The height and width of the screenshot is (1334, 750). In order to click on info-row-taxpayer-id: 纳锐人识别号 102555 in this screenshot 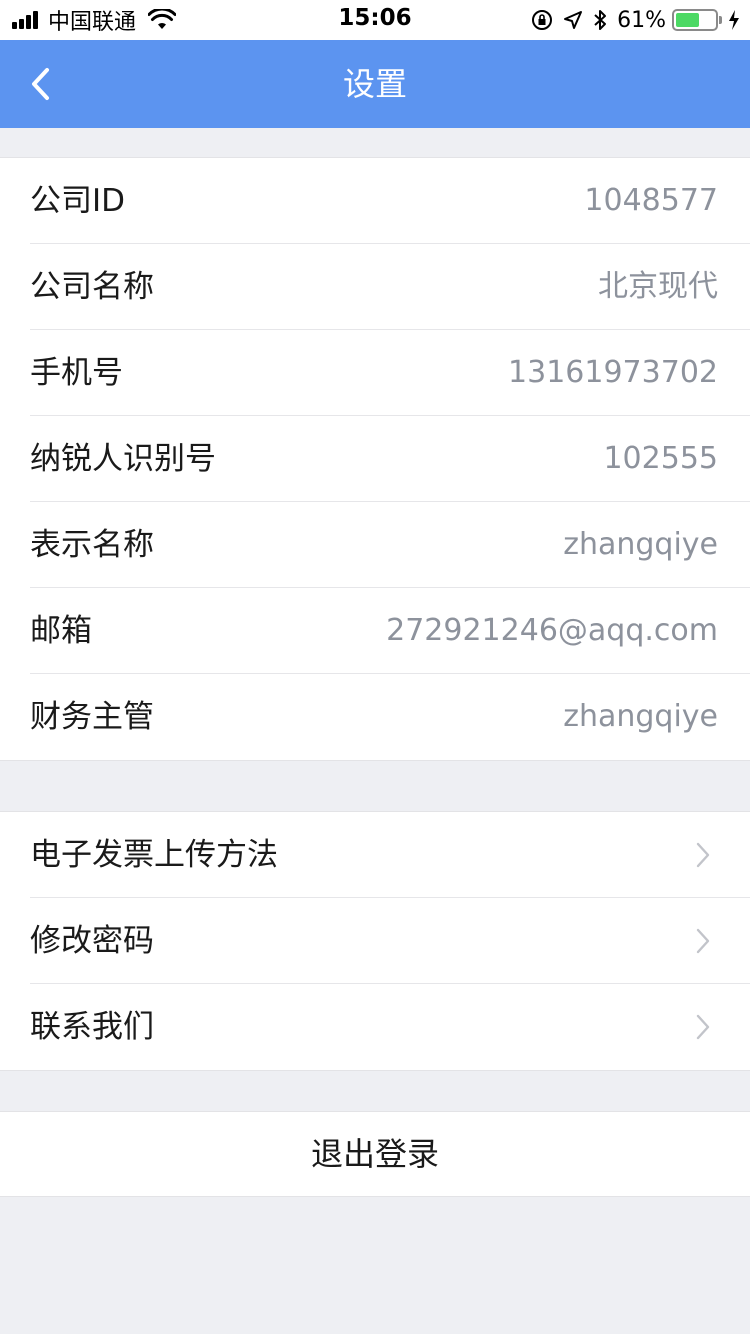, I will do `click(390, 459)`.